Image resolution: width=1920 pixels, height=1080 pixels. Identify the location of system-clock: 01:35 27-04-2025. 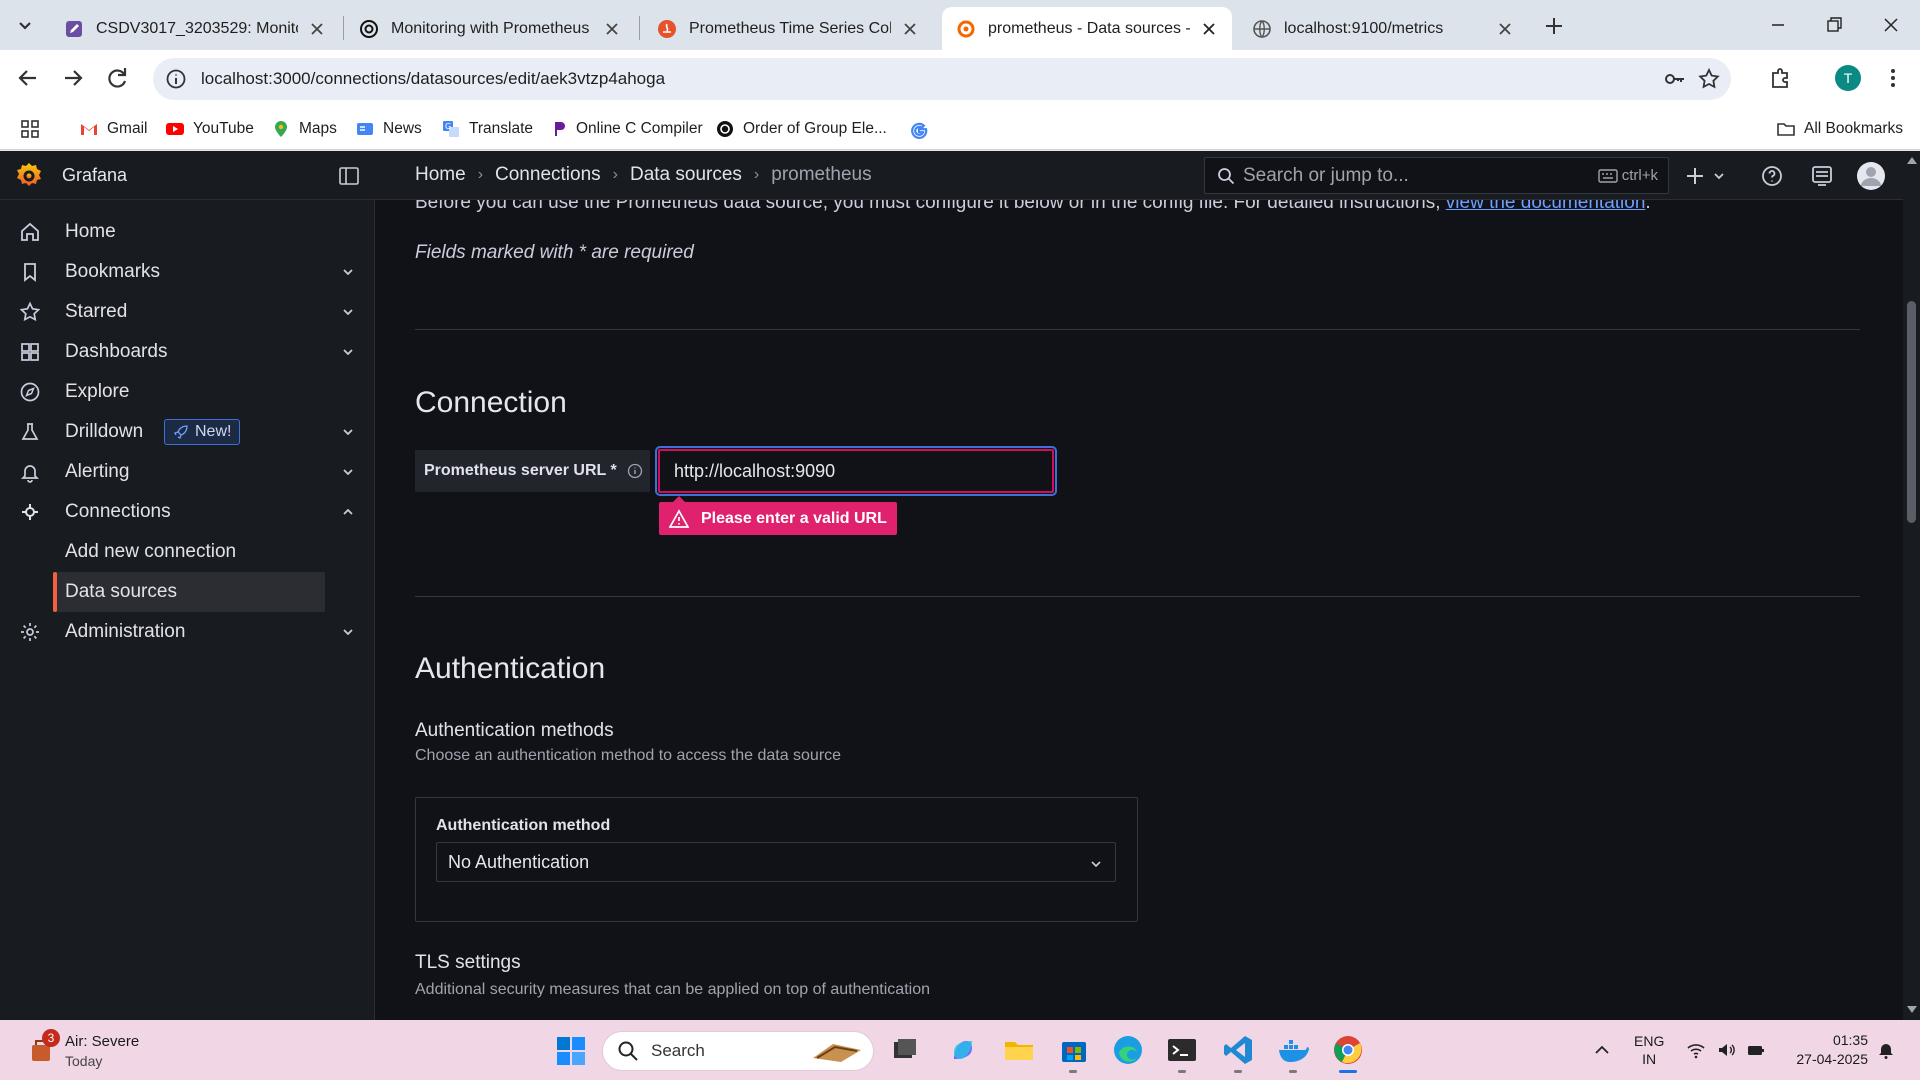
(1824, 1050).